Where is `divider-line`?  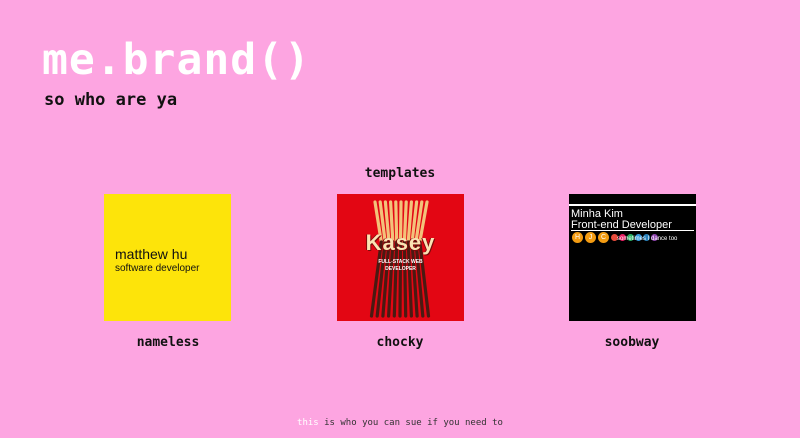
divider-line is located at coordinates (632, 230).